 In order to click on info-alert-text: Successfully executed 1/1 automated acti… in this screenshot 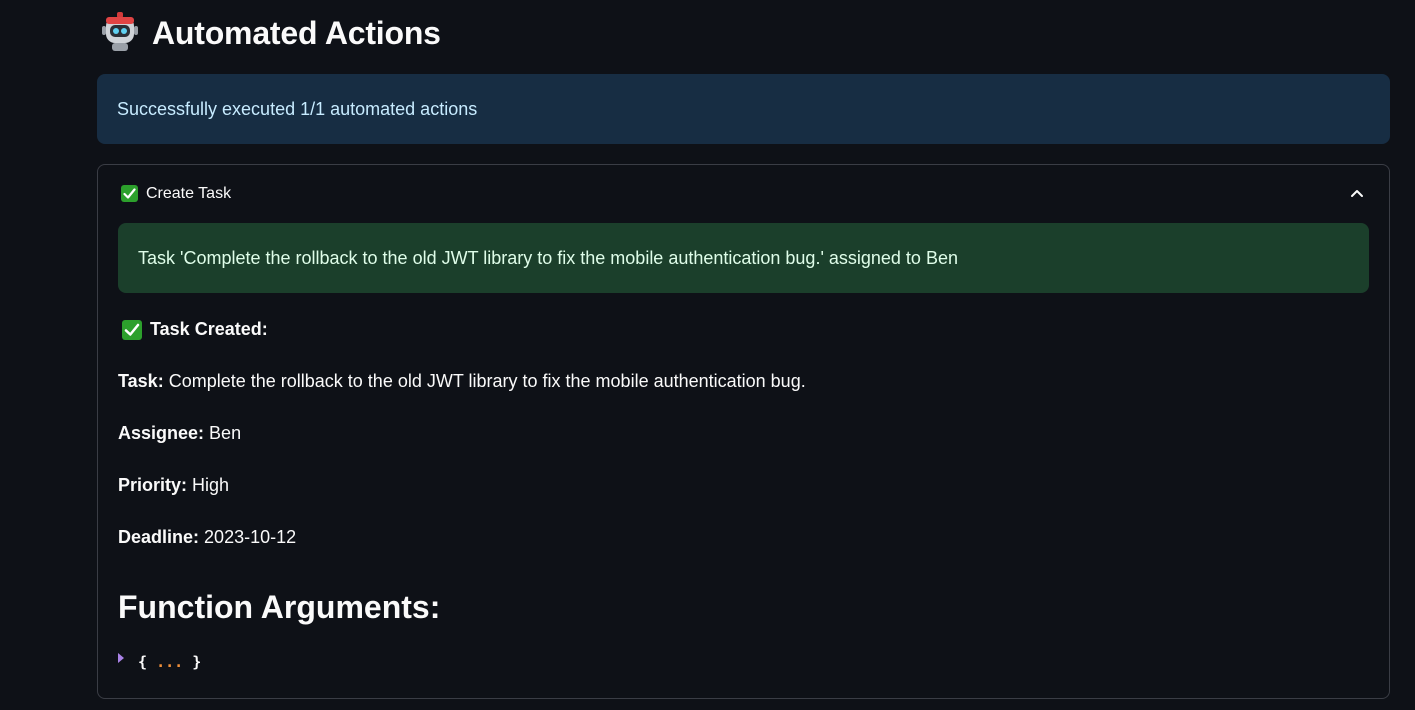, I will do `click(297, 108)`.